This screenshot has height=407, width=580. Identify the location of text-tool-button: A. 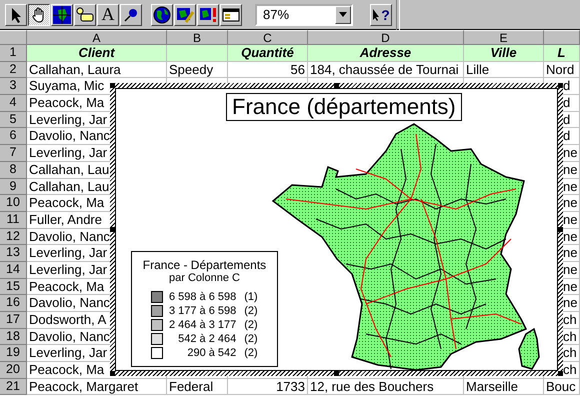
(108, 15).